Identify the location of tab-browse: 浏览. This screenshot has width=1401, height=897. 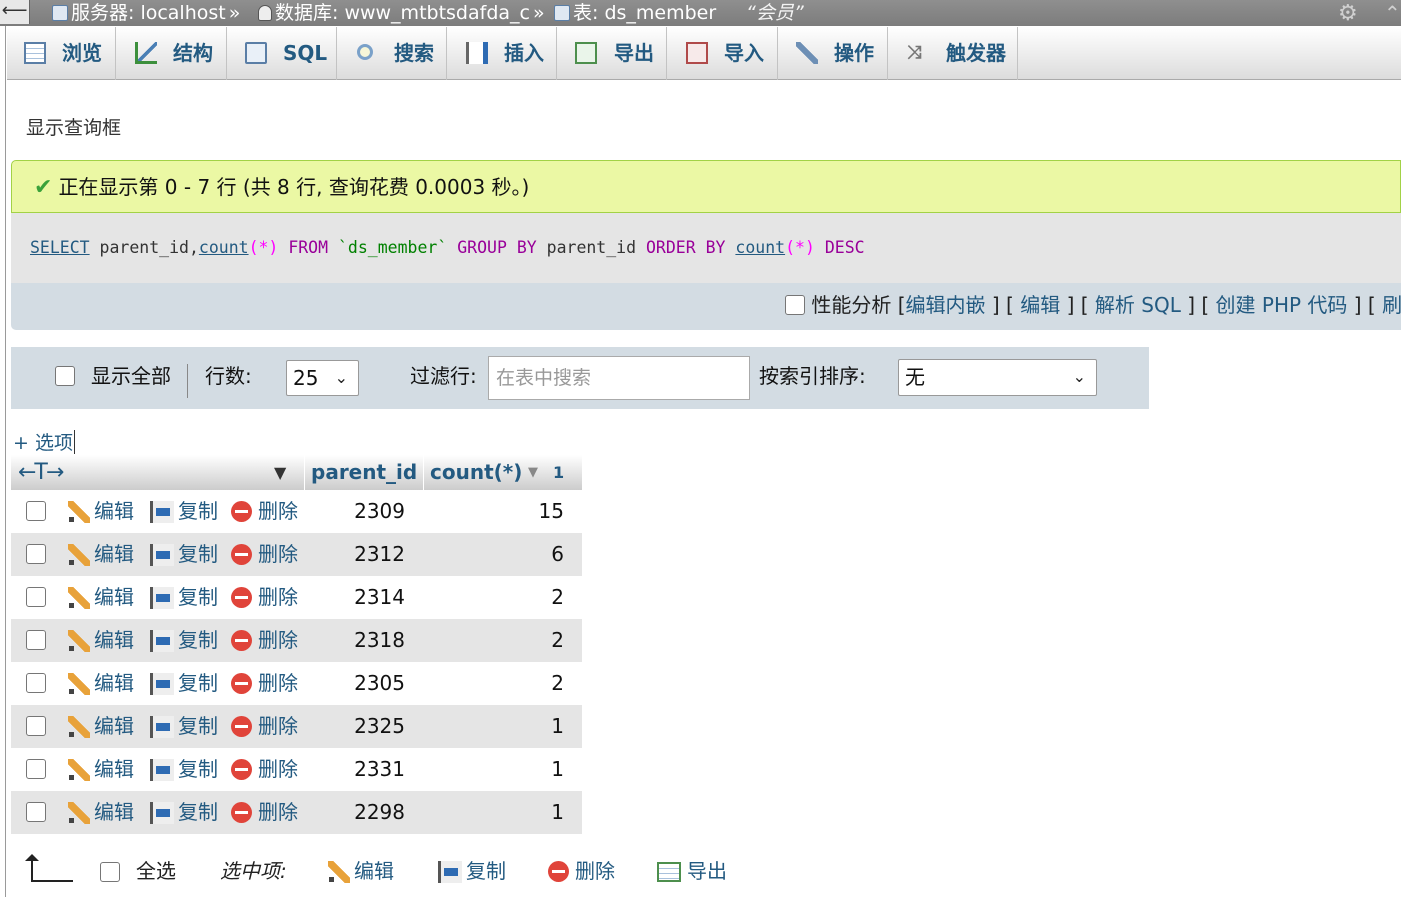
(61, 53).